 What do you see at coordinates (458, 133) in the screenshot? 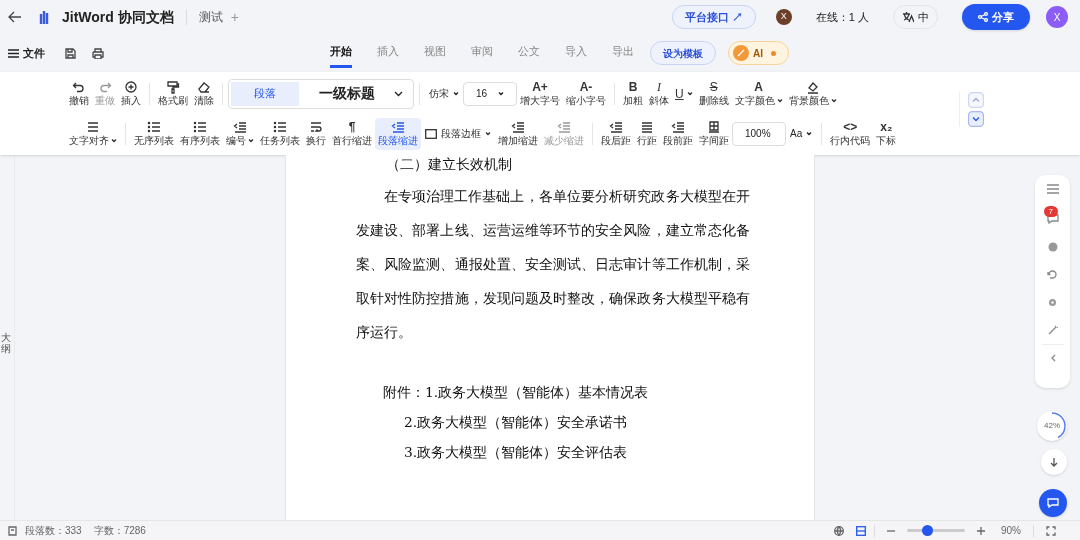
I see `toolbar-button: 段落边框` at bounding box center [458, 133].